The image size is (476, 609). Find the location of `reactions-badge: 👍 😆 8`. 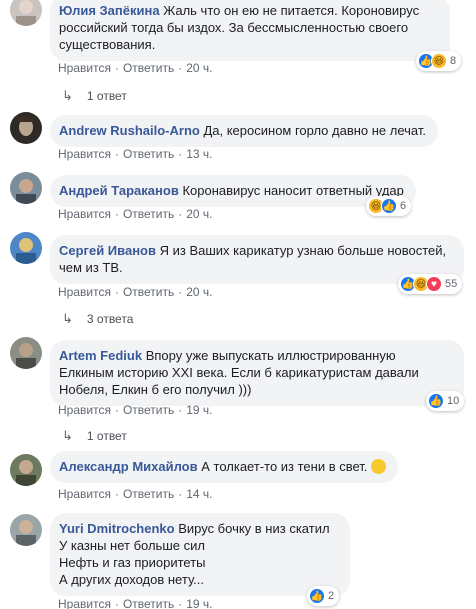

reactions-badge: 👍 😆 8 is located at coordinates (439, 61).